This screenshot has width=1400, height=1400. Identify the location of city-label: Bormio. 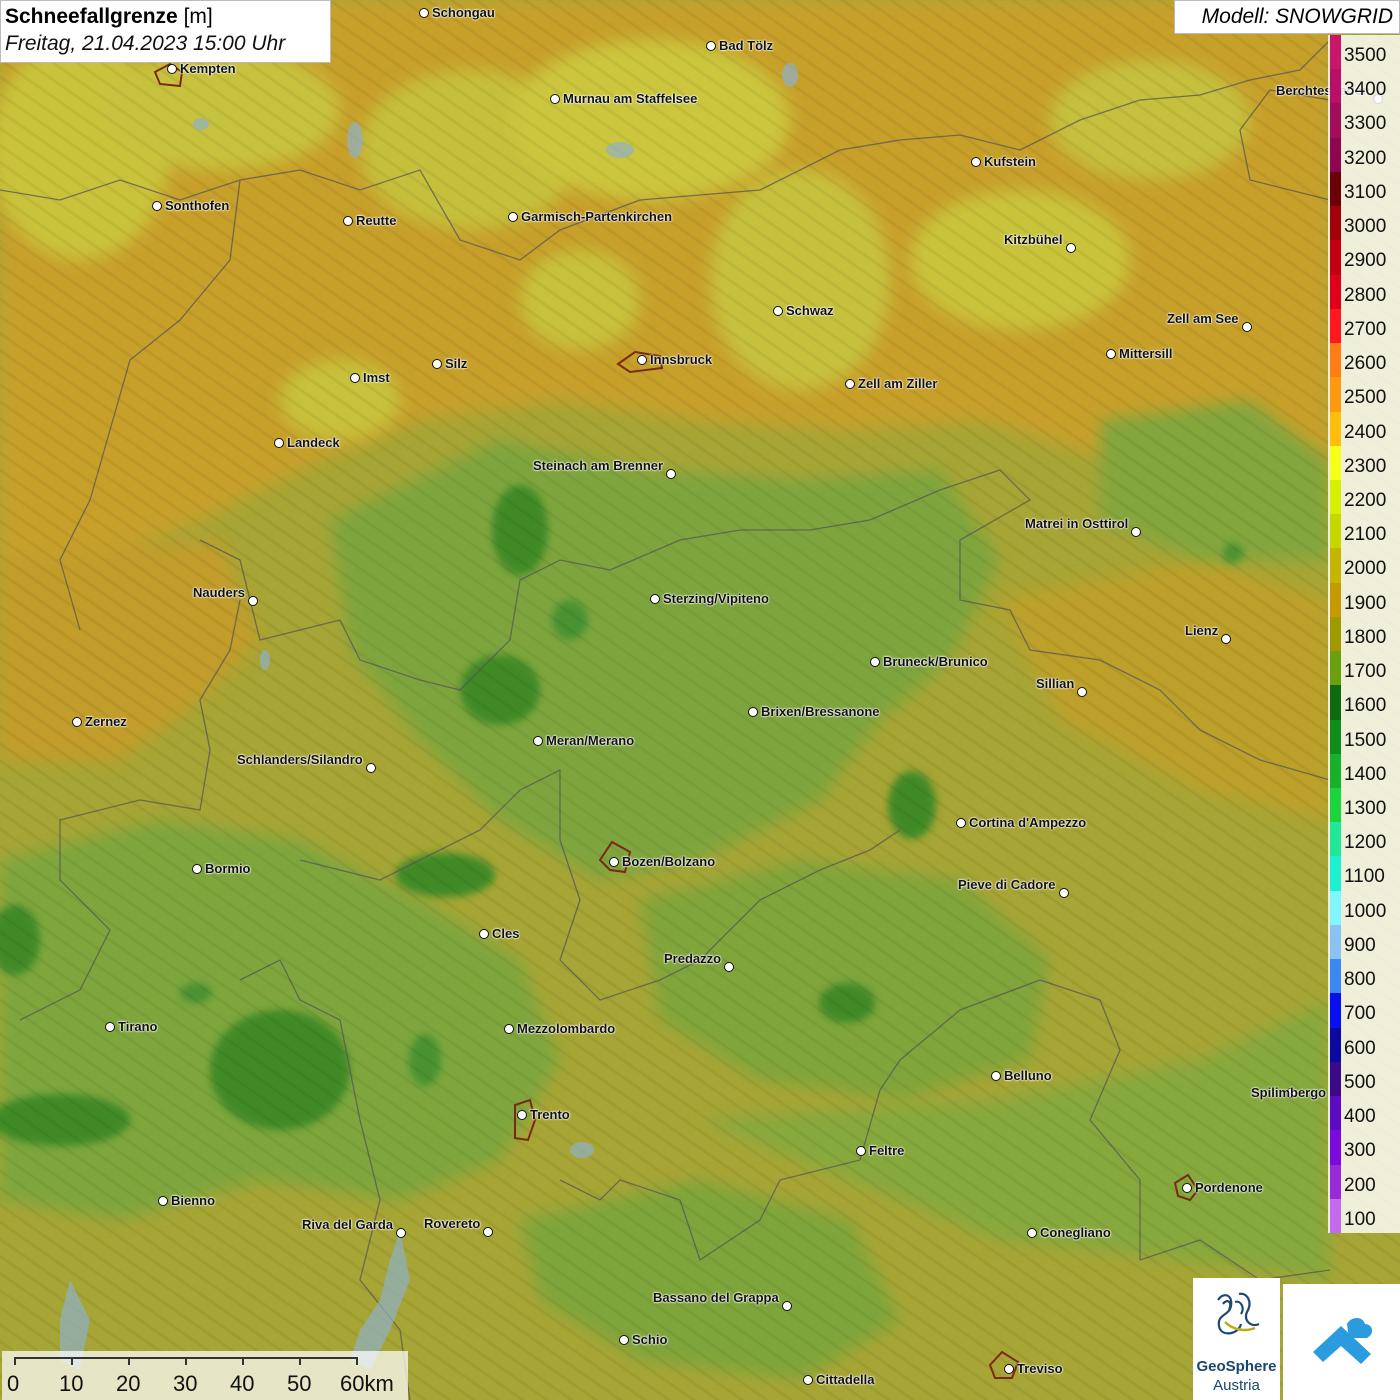
(228, 868).